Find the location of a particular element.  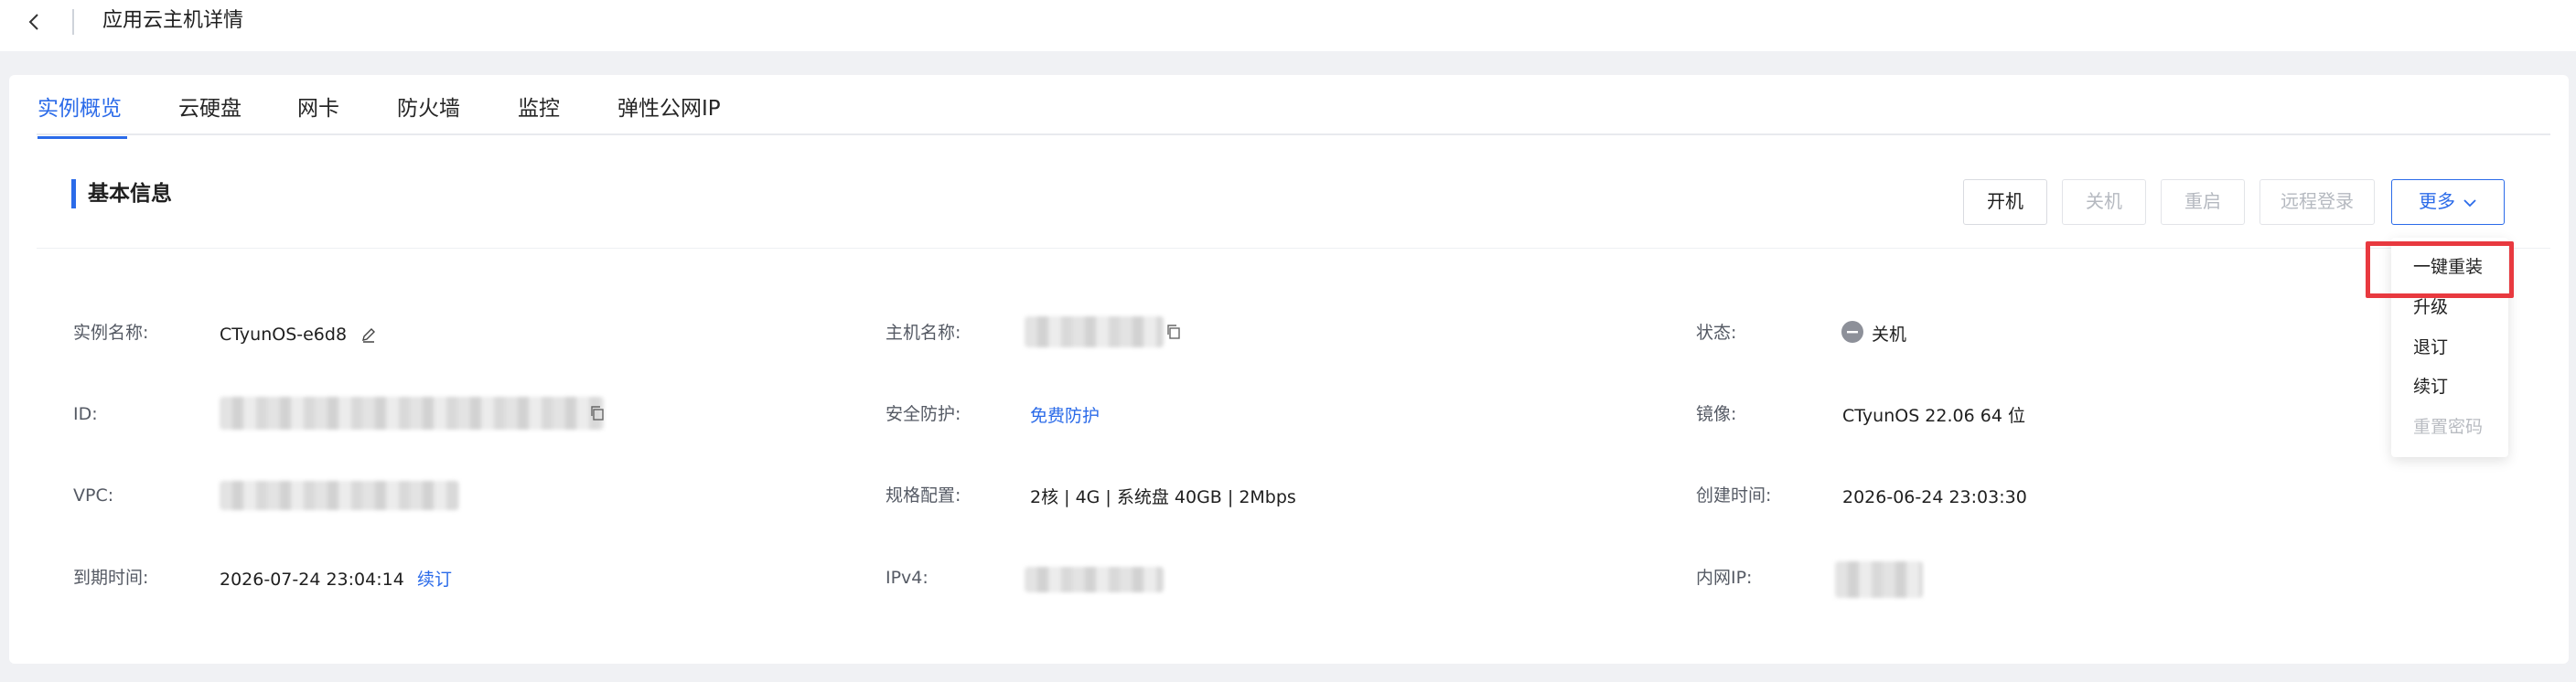

start-button: 开机 is located at coordinates (2005, 202).